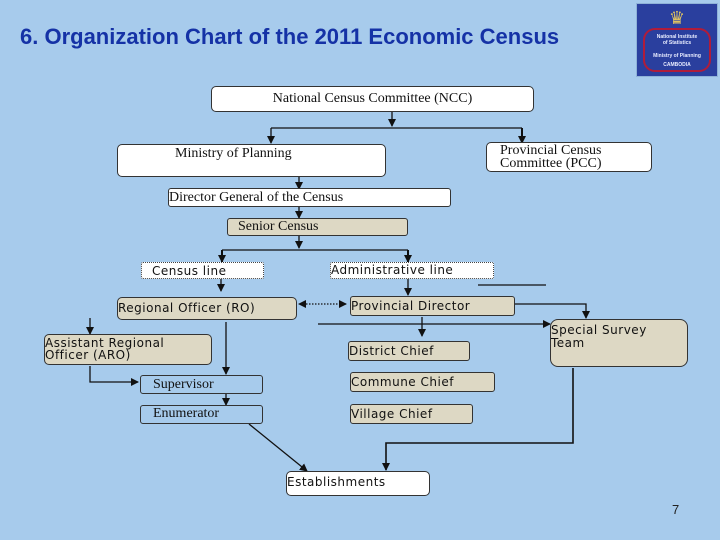  I want to click on node-regional-officer: Regional Officer (RO), so click(207, 308).